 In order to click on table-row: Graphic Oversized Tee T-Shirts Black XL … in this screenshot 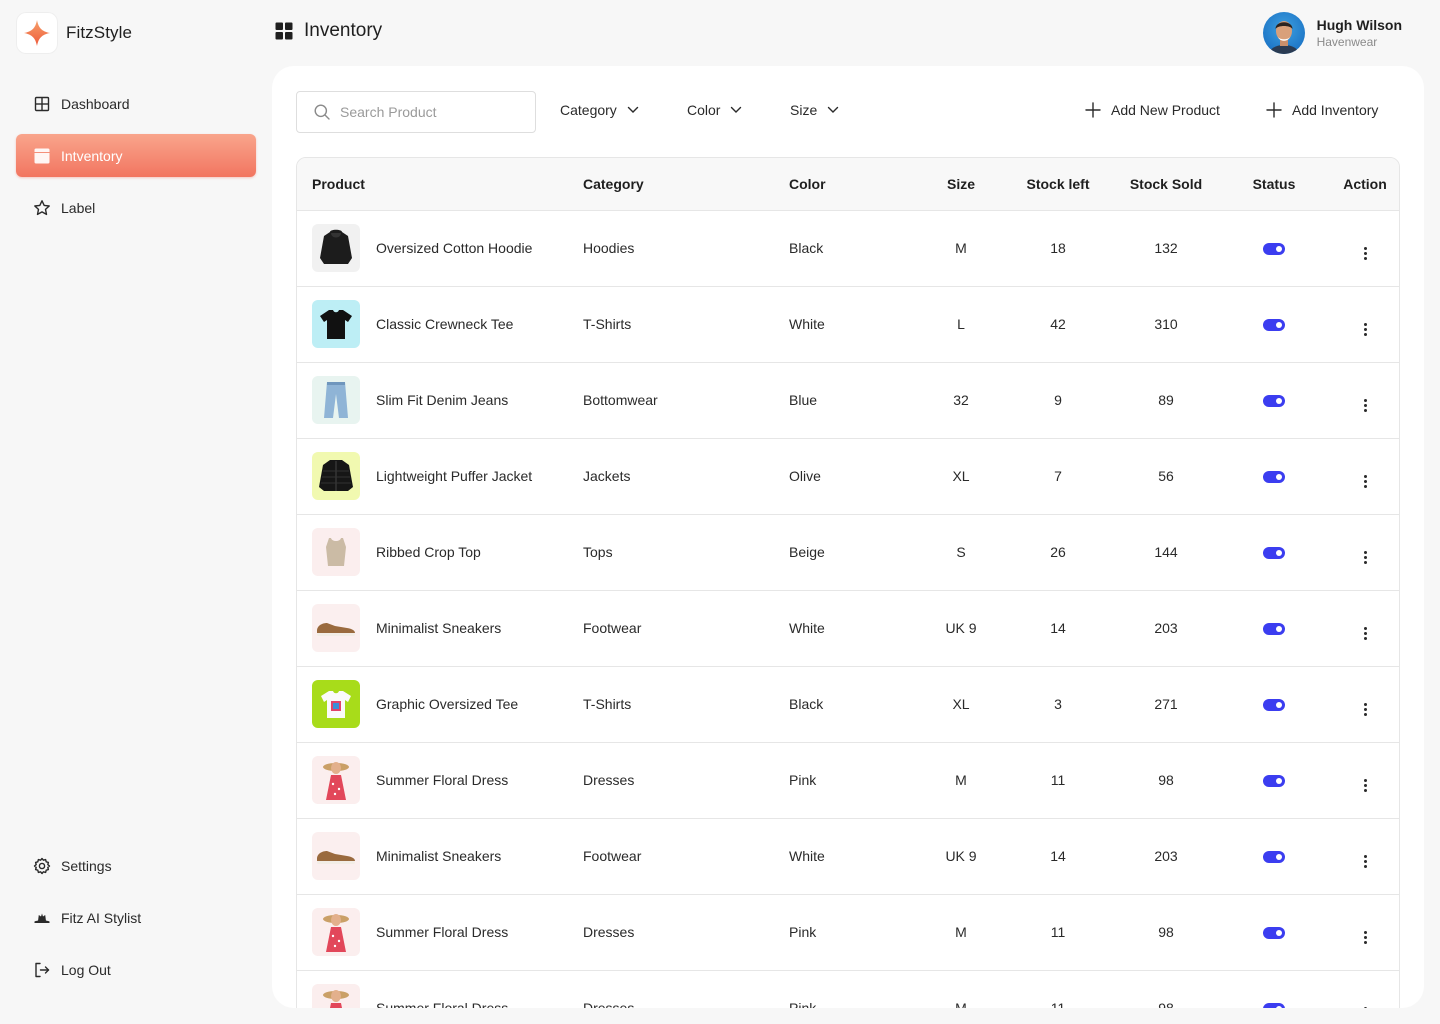, I will do `click(848, 704)`.